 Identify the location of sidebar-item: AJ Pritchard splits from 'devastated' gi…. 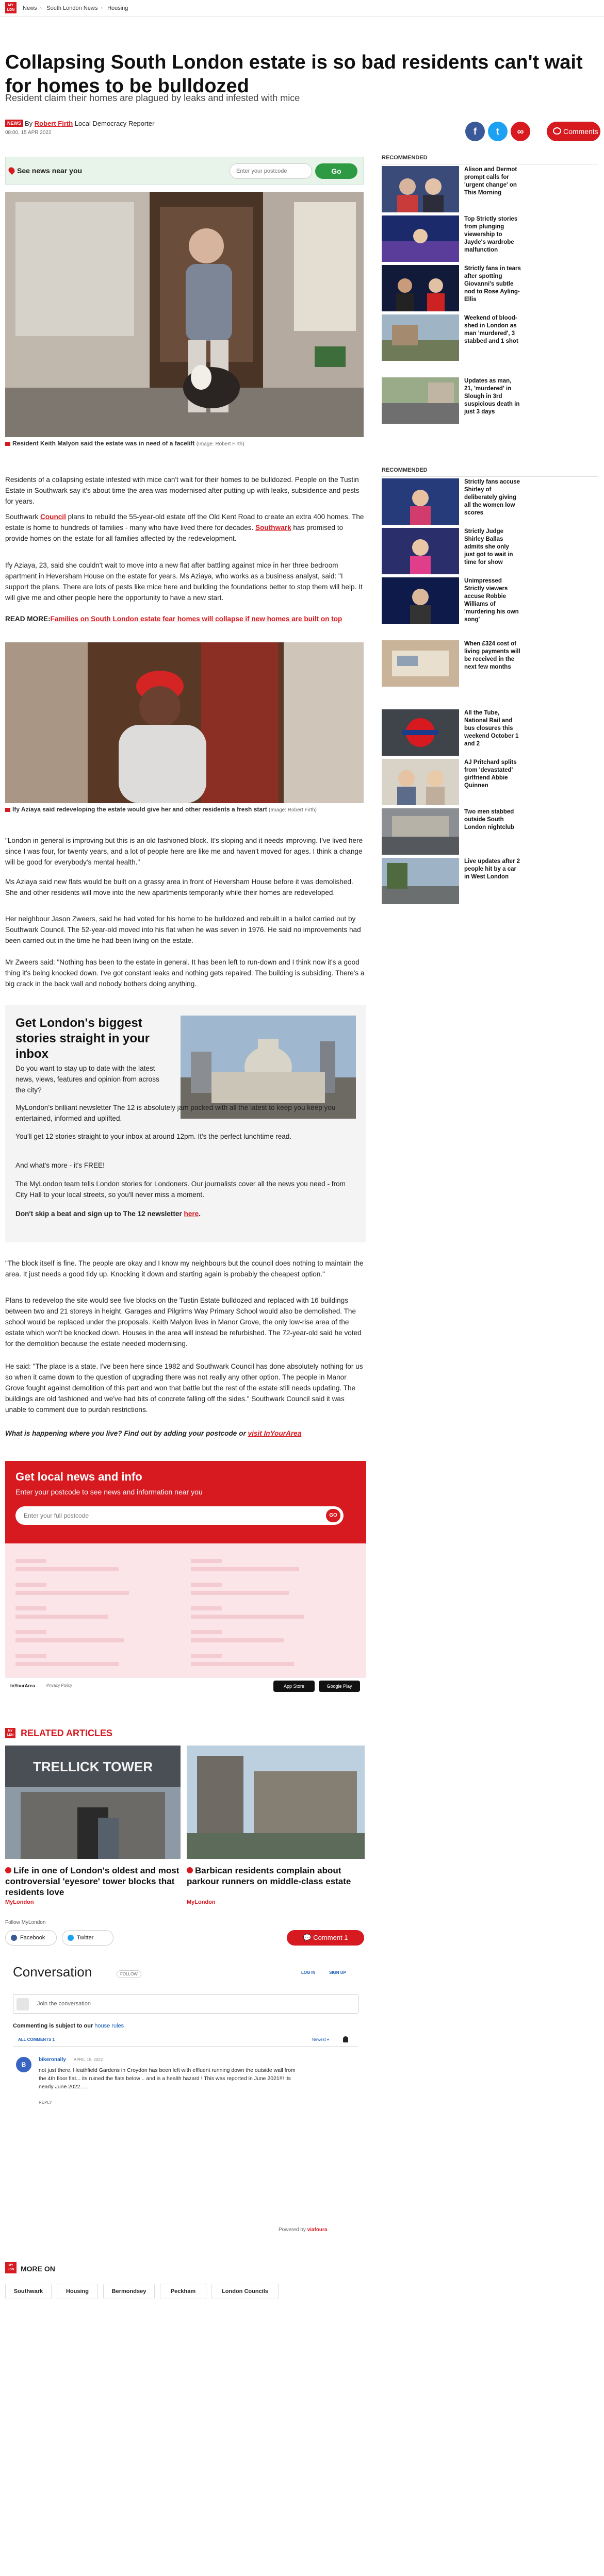
(490, 783).